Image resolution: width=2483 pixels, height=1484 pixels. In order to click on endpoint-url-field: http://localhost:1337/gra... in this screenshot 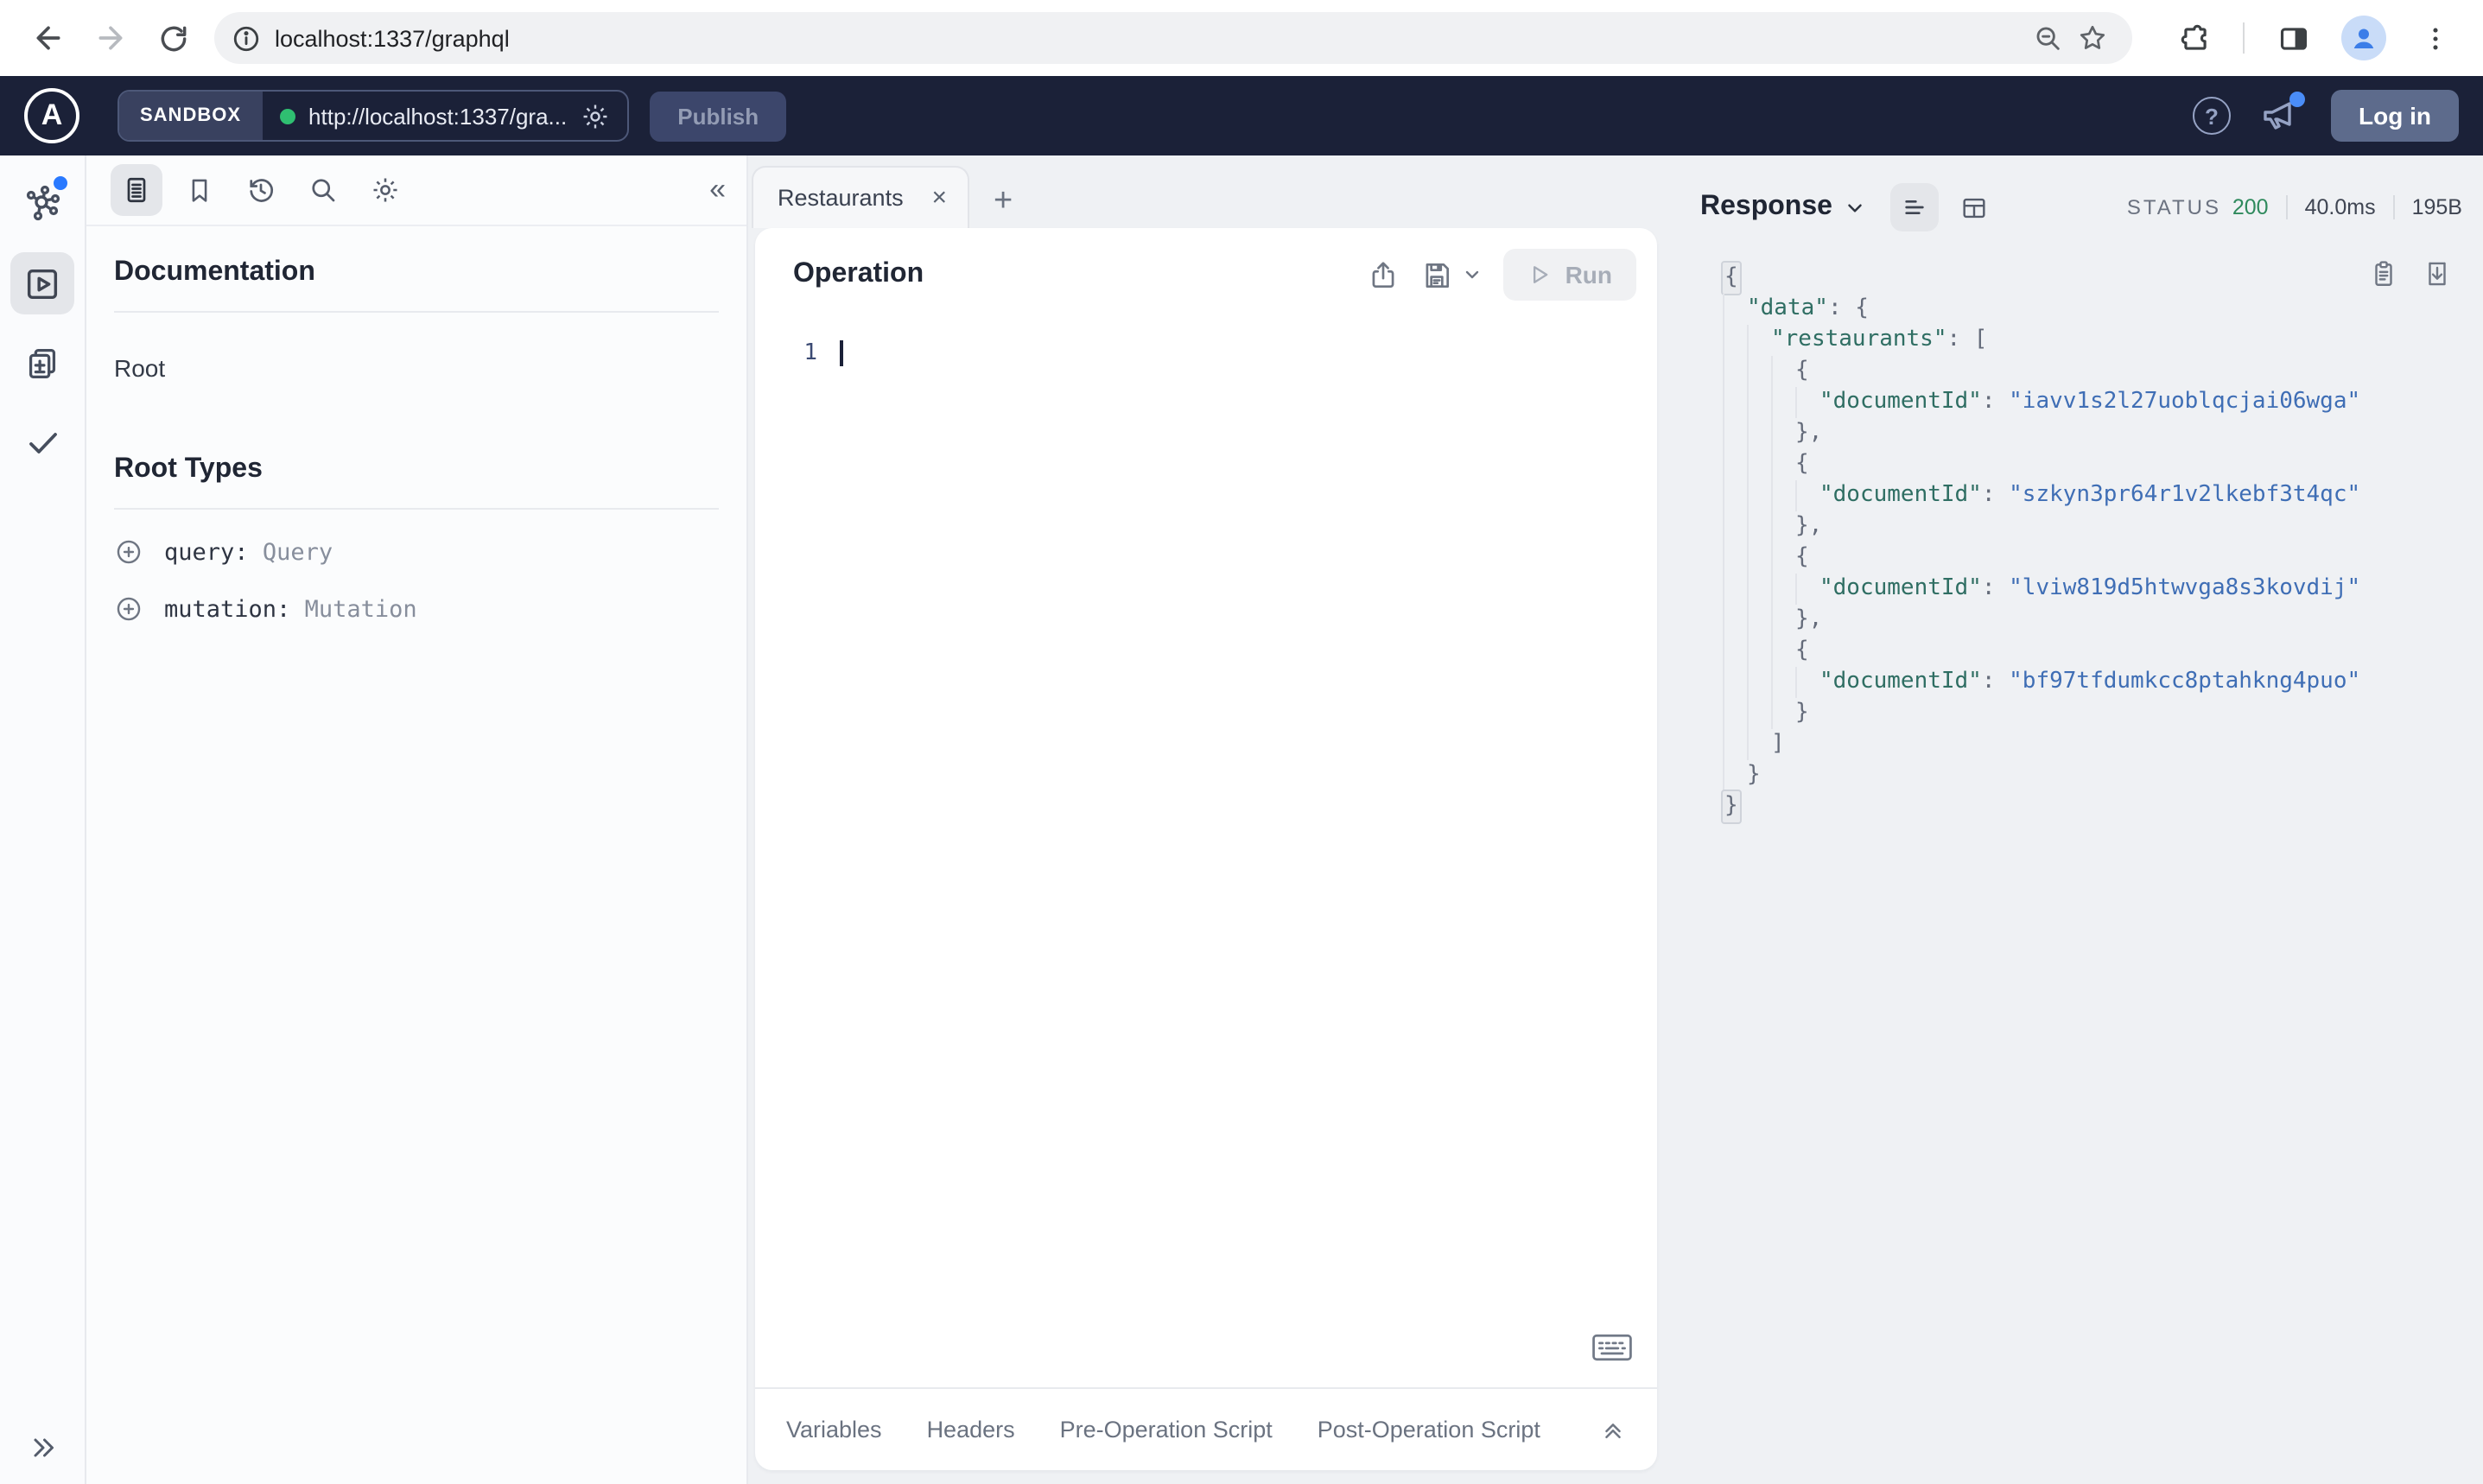, I will do `click(445, 116)`.